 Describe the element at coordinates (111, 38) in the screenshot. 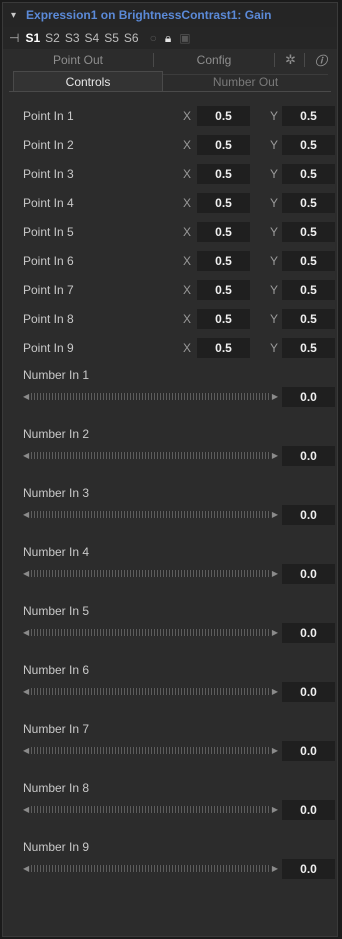

I see `version-s5: S5` at that location.